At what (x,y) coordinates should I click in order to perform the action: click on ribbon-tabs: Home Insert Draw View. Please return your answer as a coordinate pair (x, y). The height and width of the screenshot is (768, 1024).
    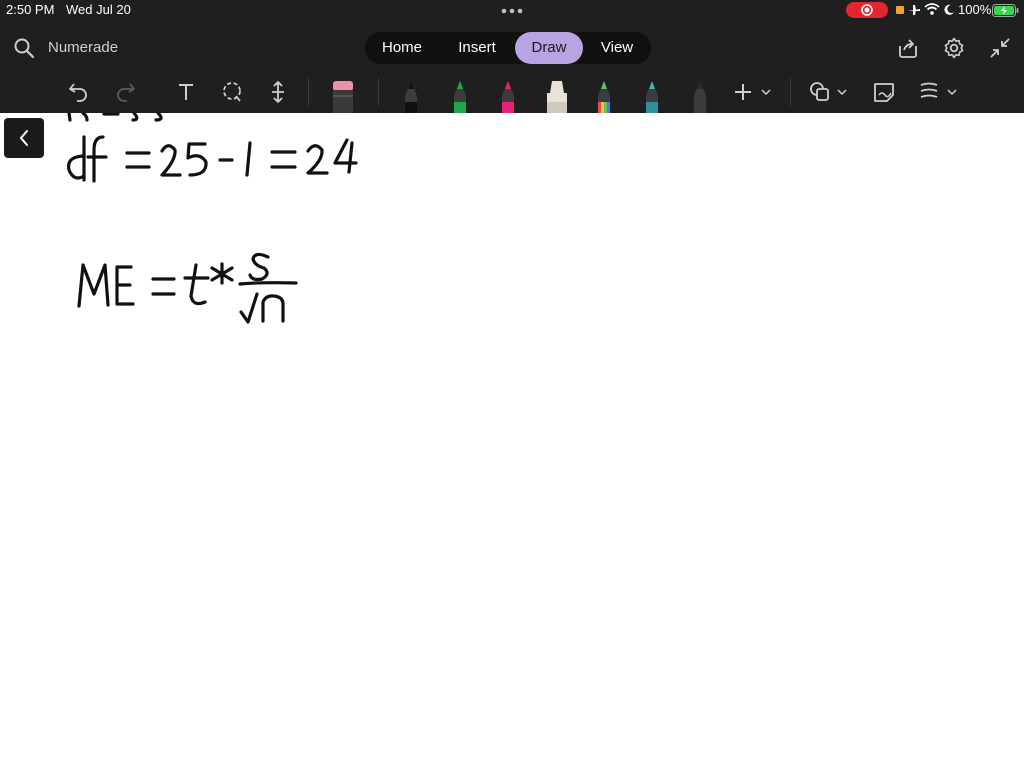
    Looking at the image, I should click on (508, 48).